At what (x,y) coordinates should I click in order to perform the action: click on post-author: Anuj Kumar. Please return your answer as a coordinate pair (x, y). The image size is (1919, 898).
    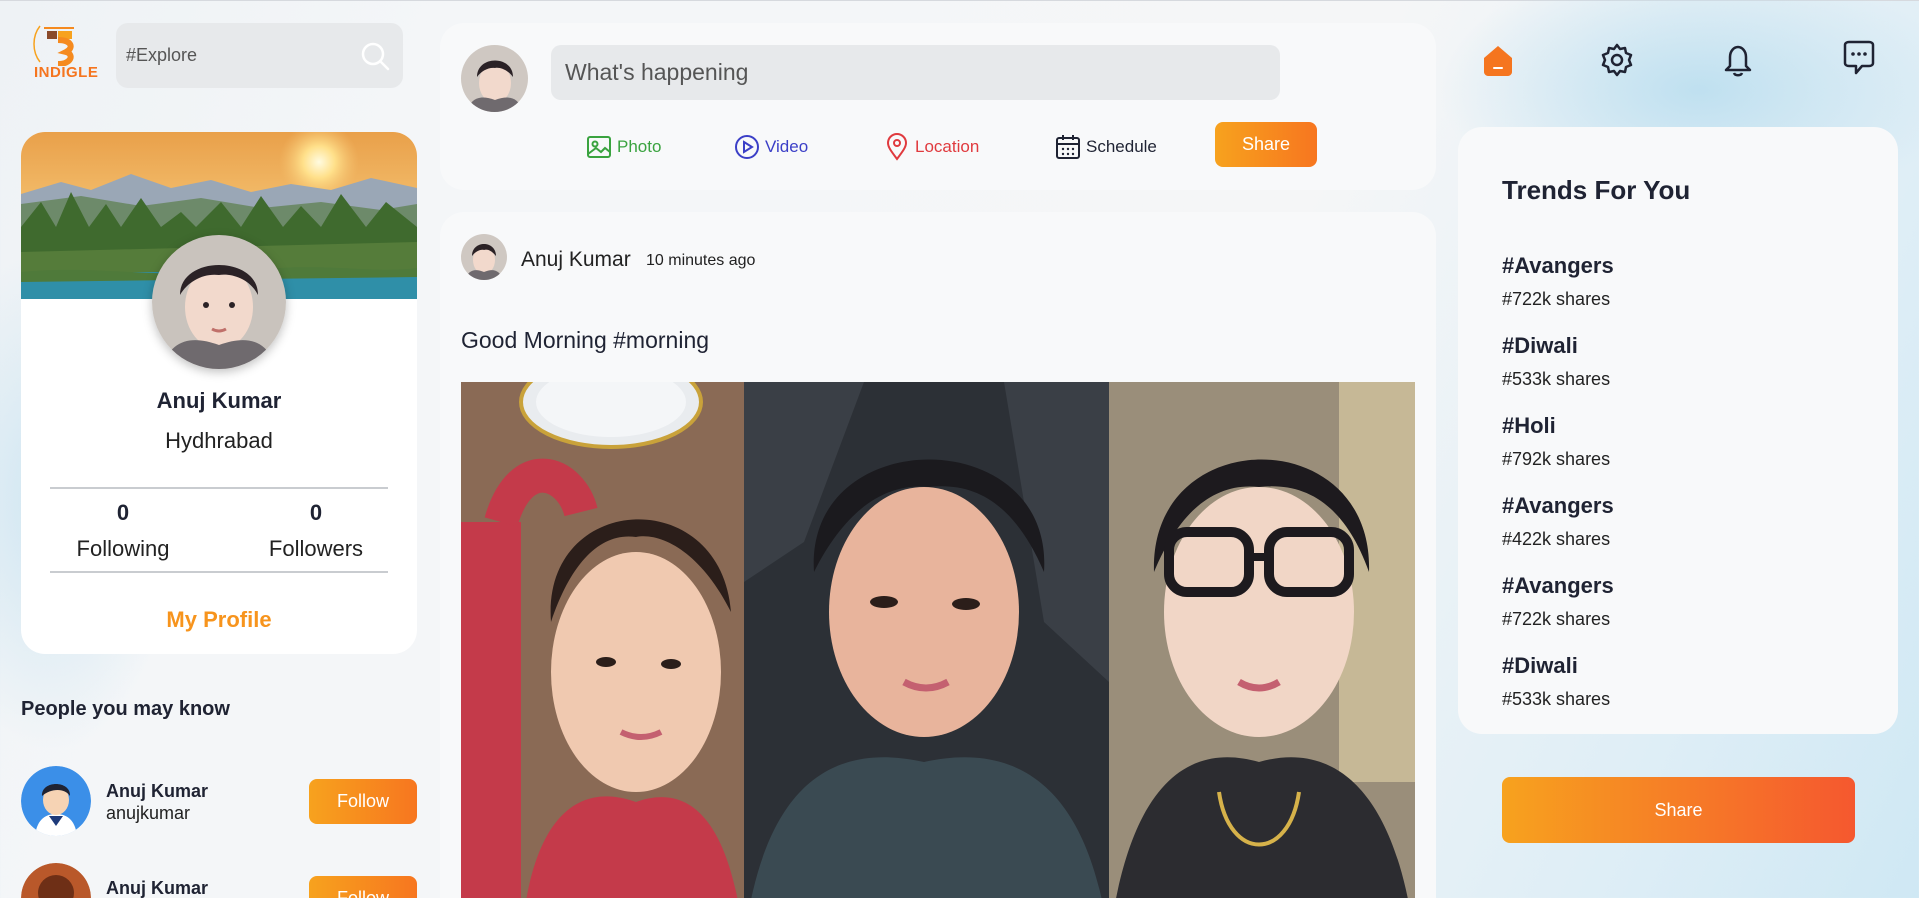
    Looking at the image, I should click on (576, 260).